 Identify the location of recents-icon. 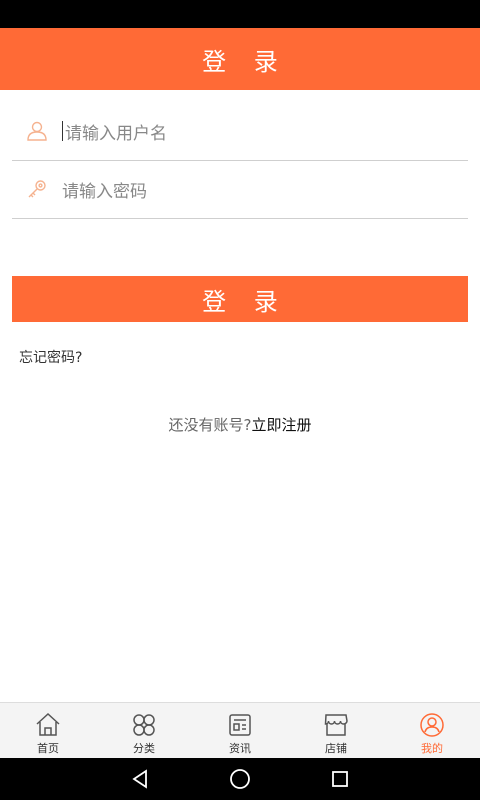
(340, 779).